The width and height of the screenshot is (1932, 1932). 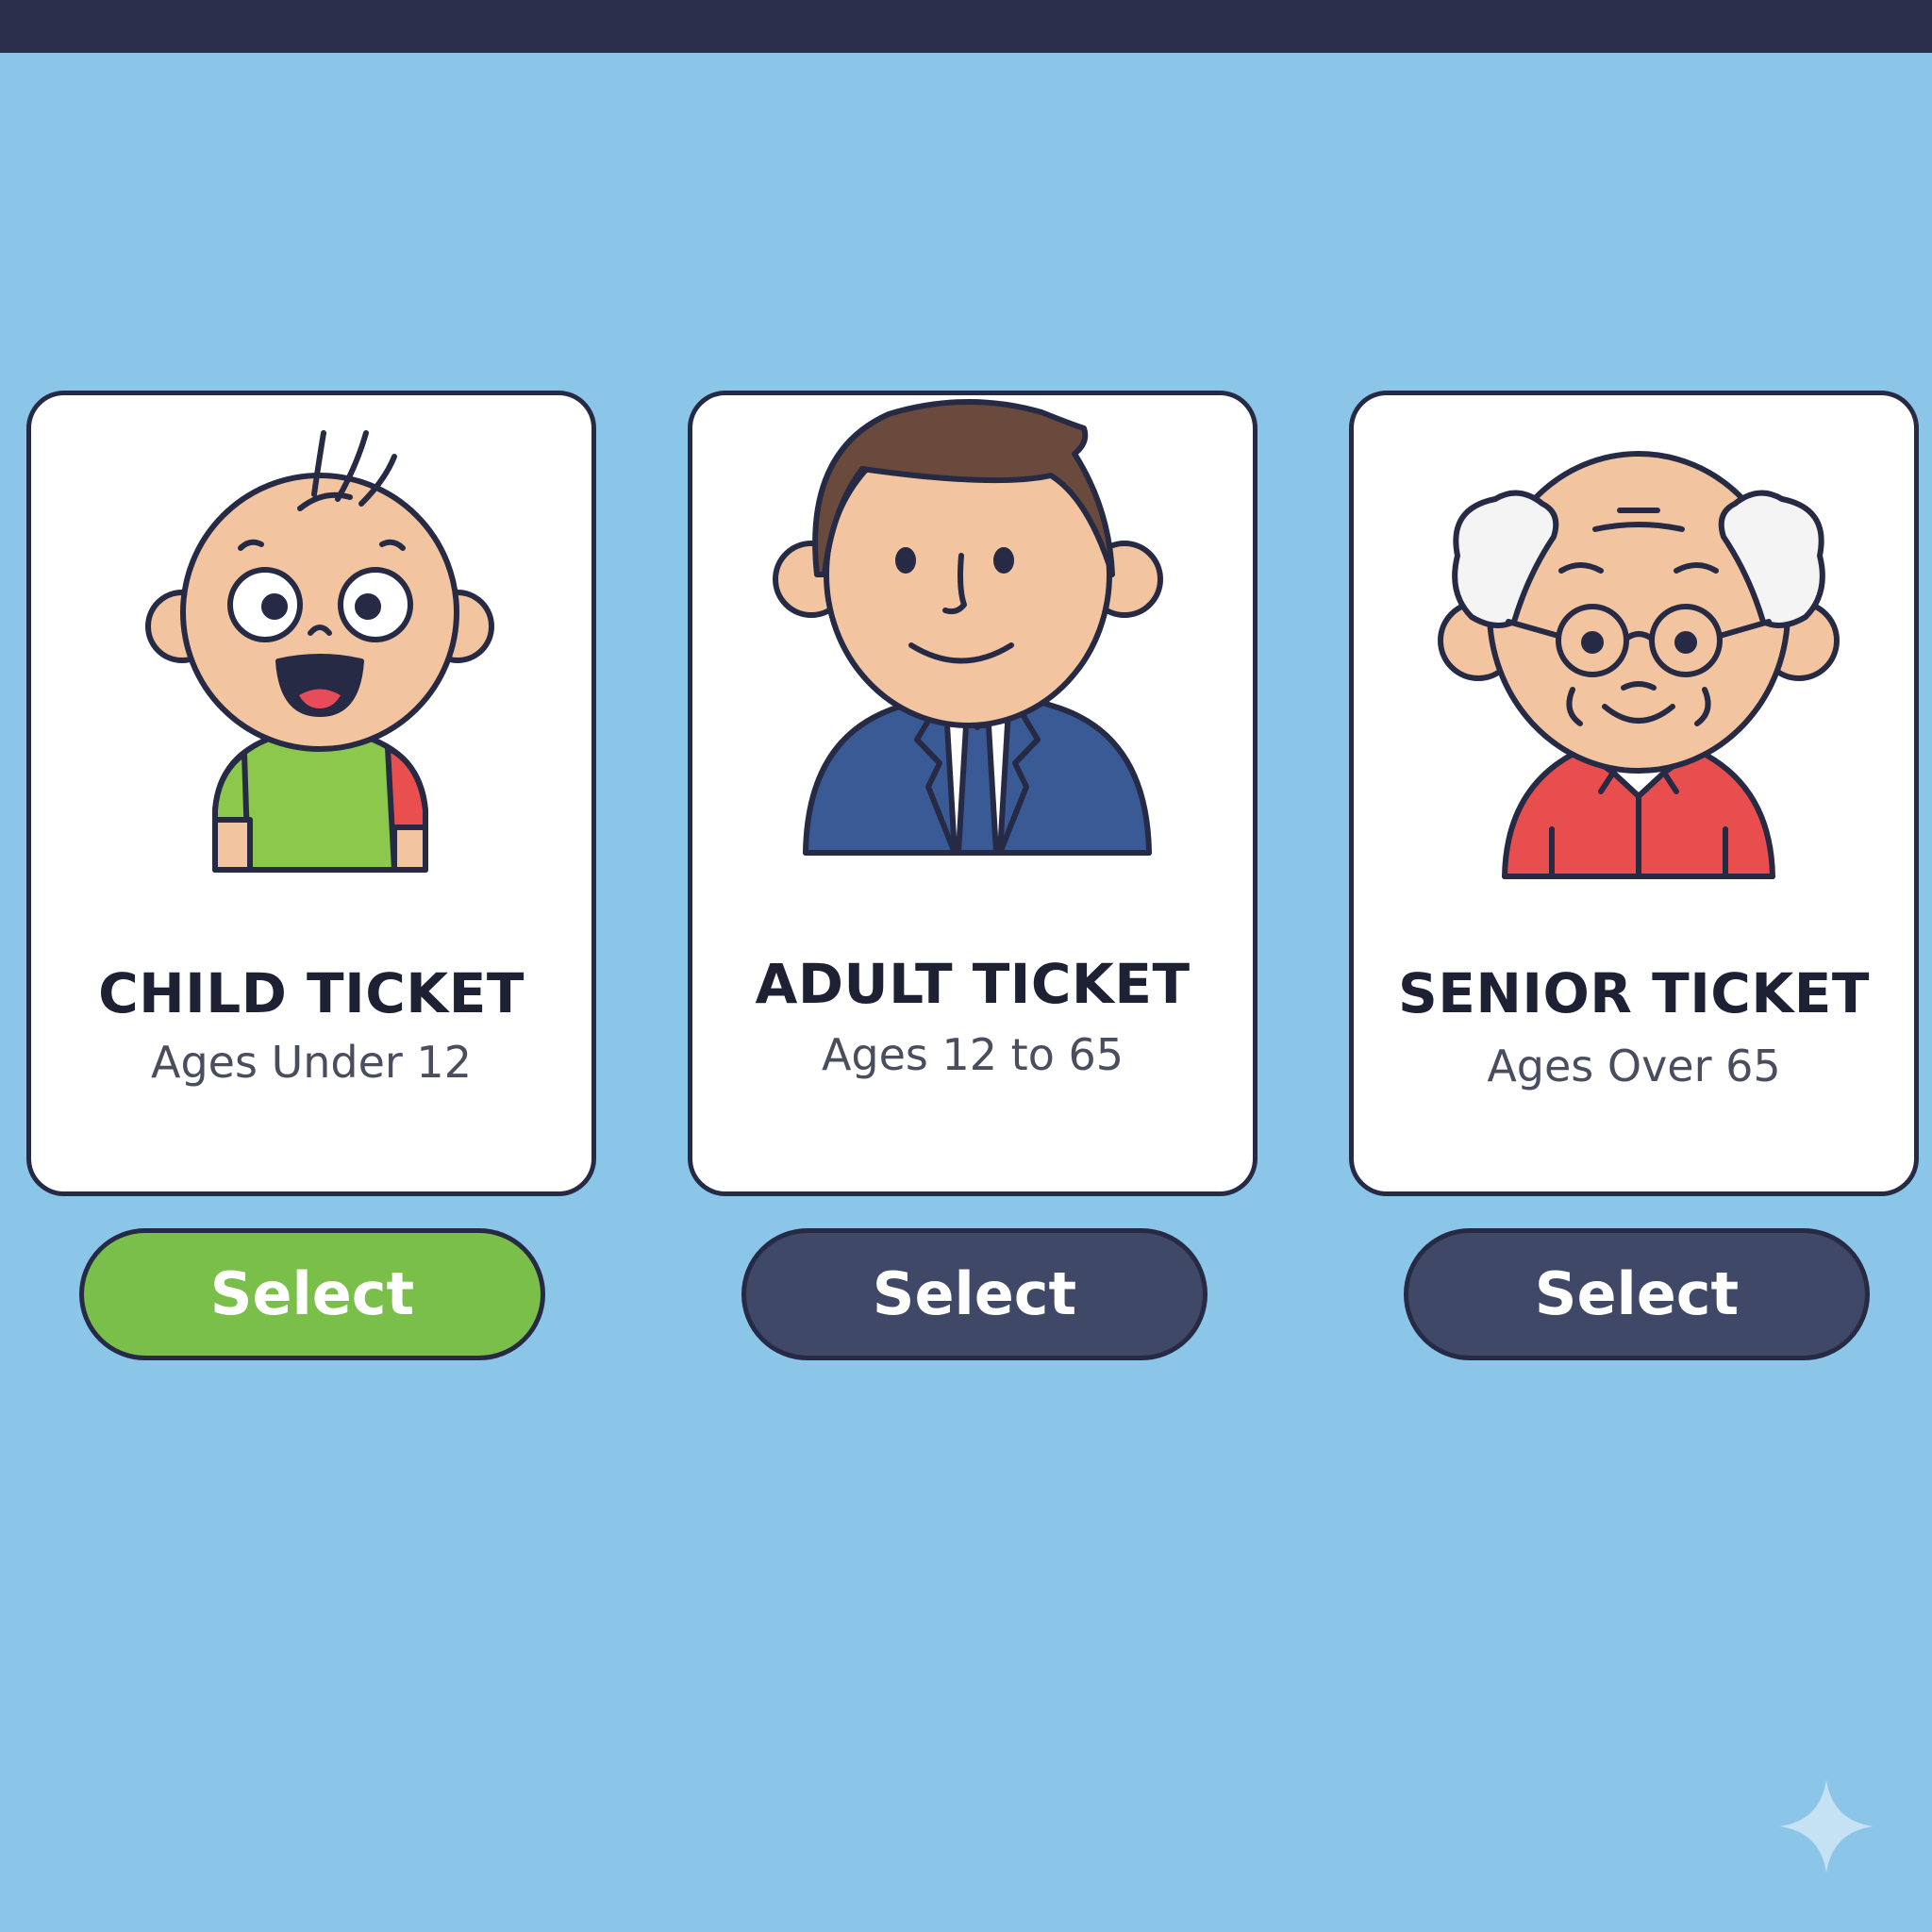 I want to click on ticket-subtitle: Ages Under 12, so click(x=312, y=1062).